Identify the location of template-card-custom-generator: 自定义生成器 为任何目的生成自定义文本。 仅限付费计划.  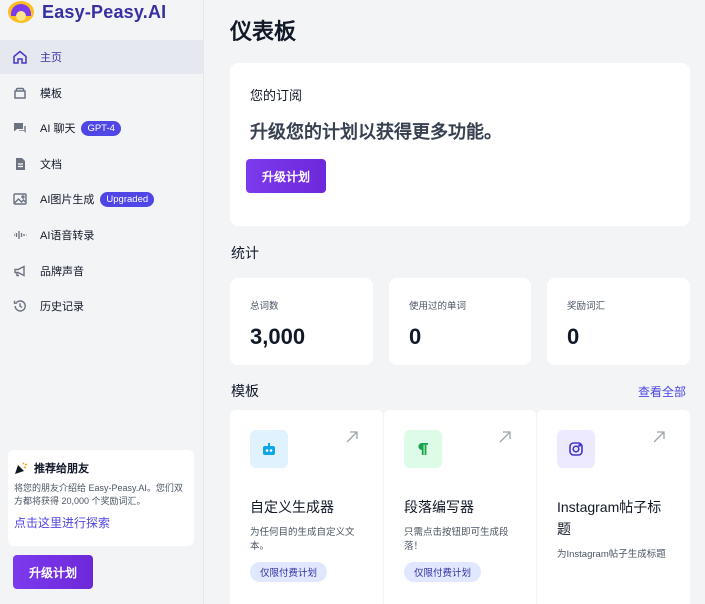
(306, 507).